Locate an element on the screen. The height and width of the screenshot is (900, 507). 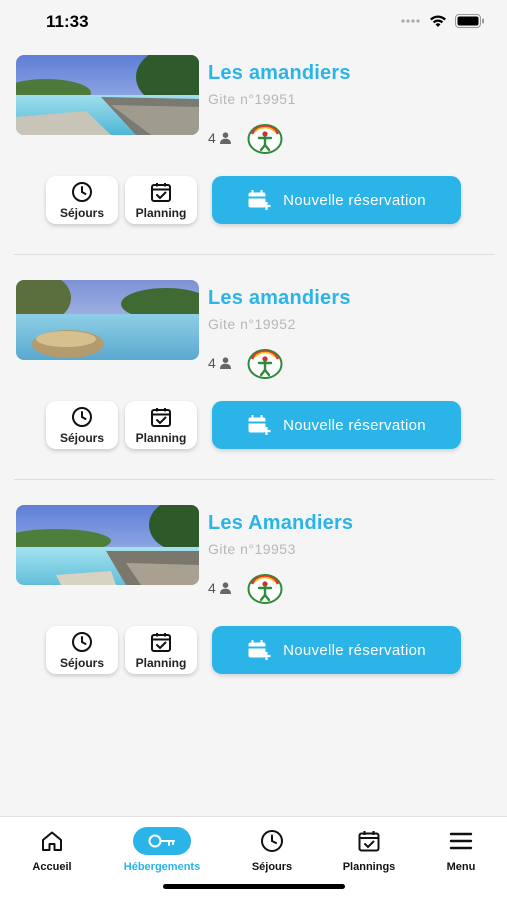
home-icon is located at coordinates (52, 841).